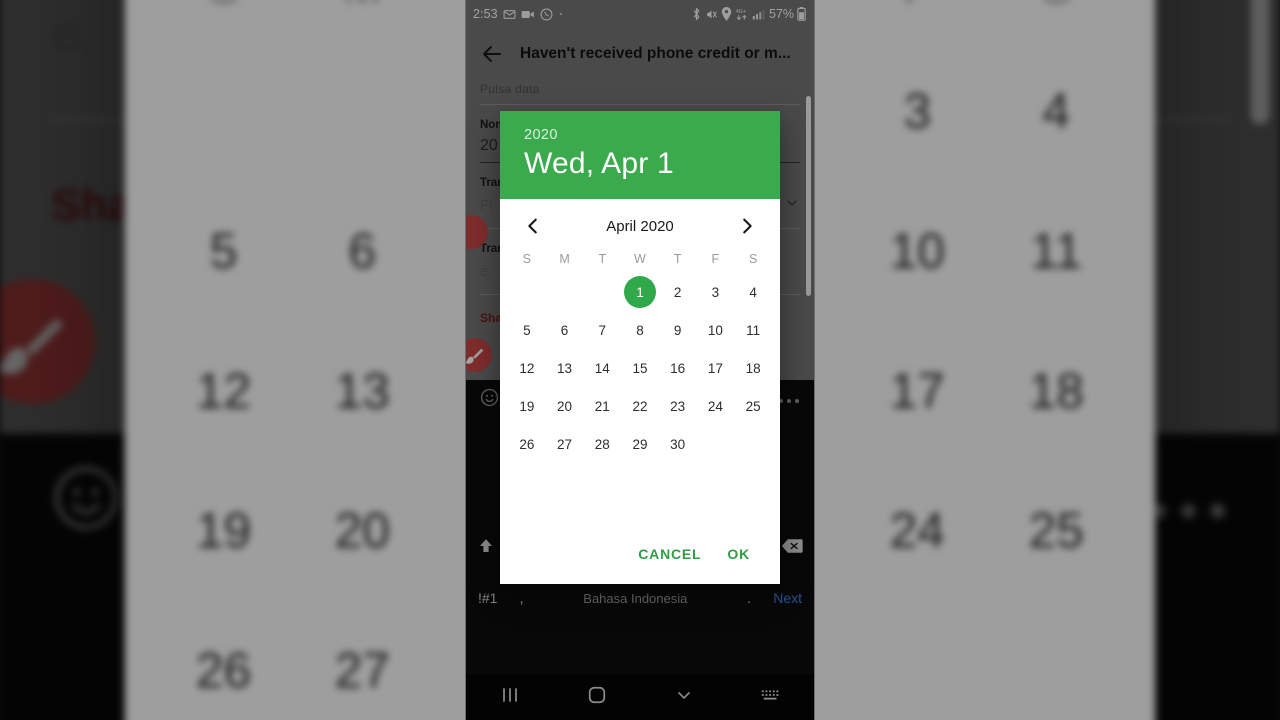 This screenshot has height=720, width=1280. What do you see at coordinates (362, 669) in the screenshot?
I see `backdrop-calendar-day-27: 27` at bounding box center [362, 669].